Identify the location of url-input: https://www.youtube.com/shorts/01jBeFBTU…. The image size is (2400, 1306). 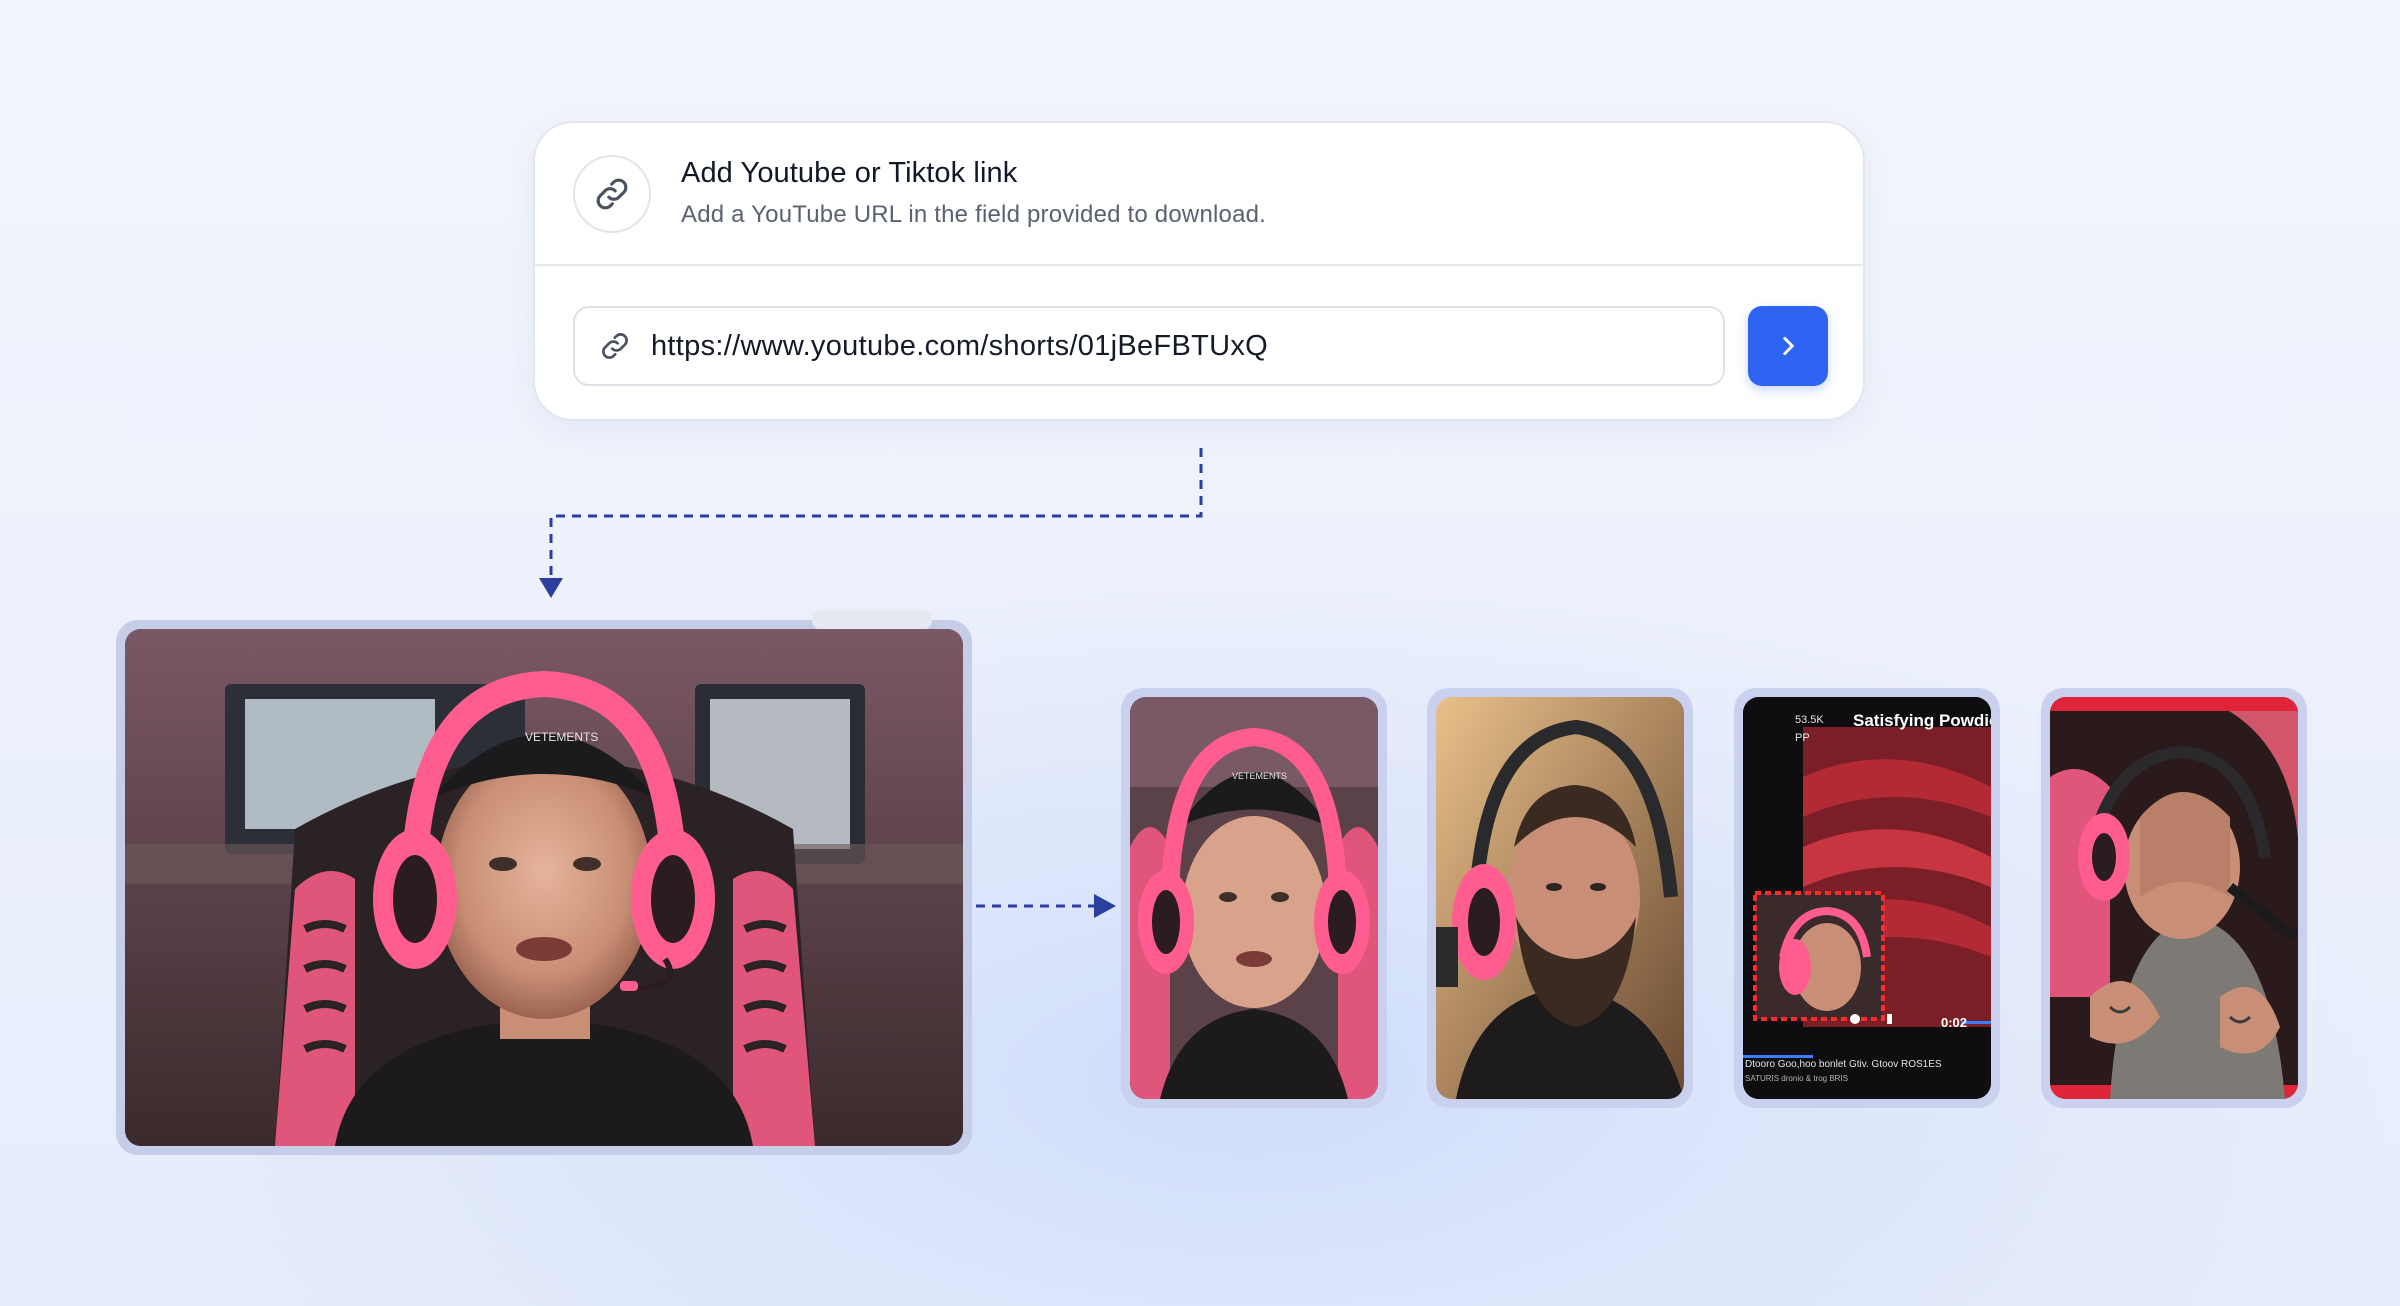
(1149, 346).